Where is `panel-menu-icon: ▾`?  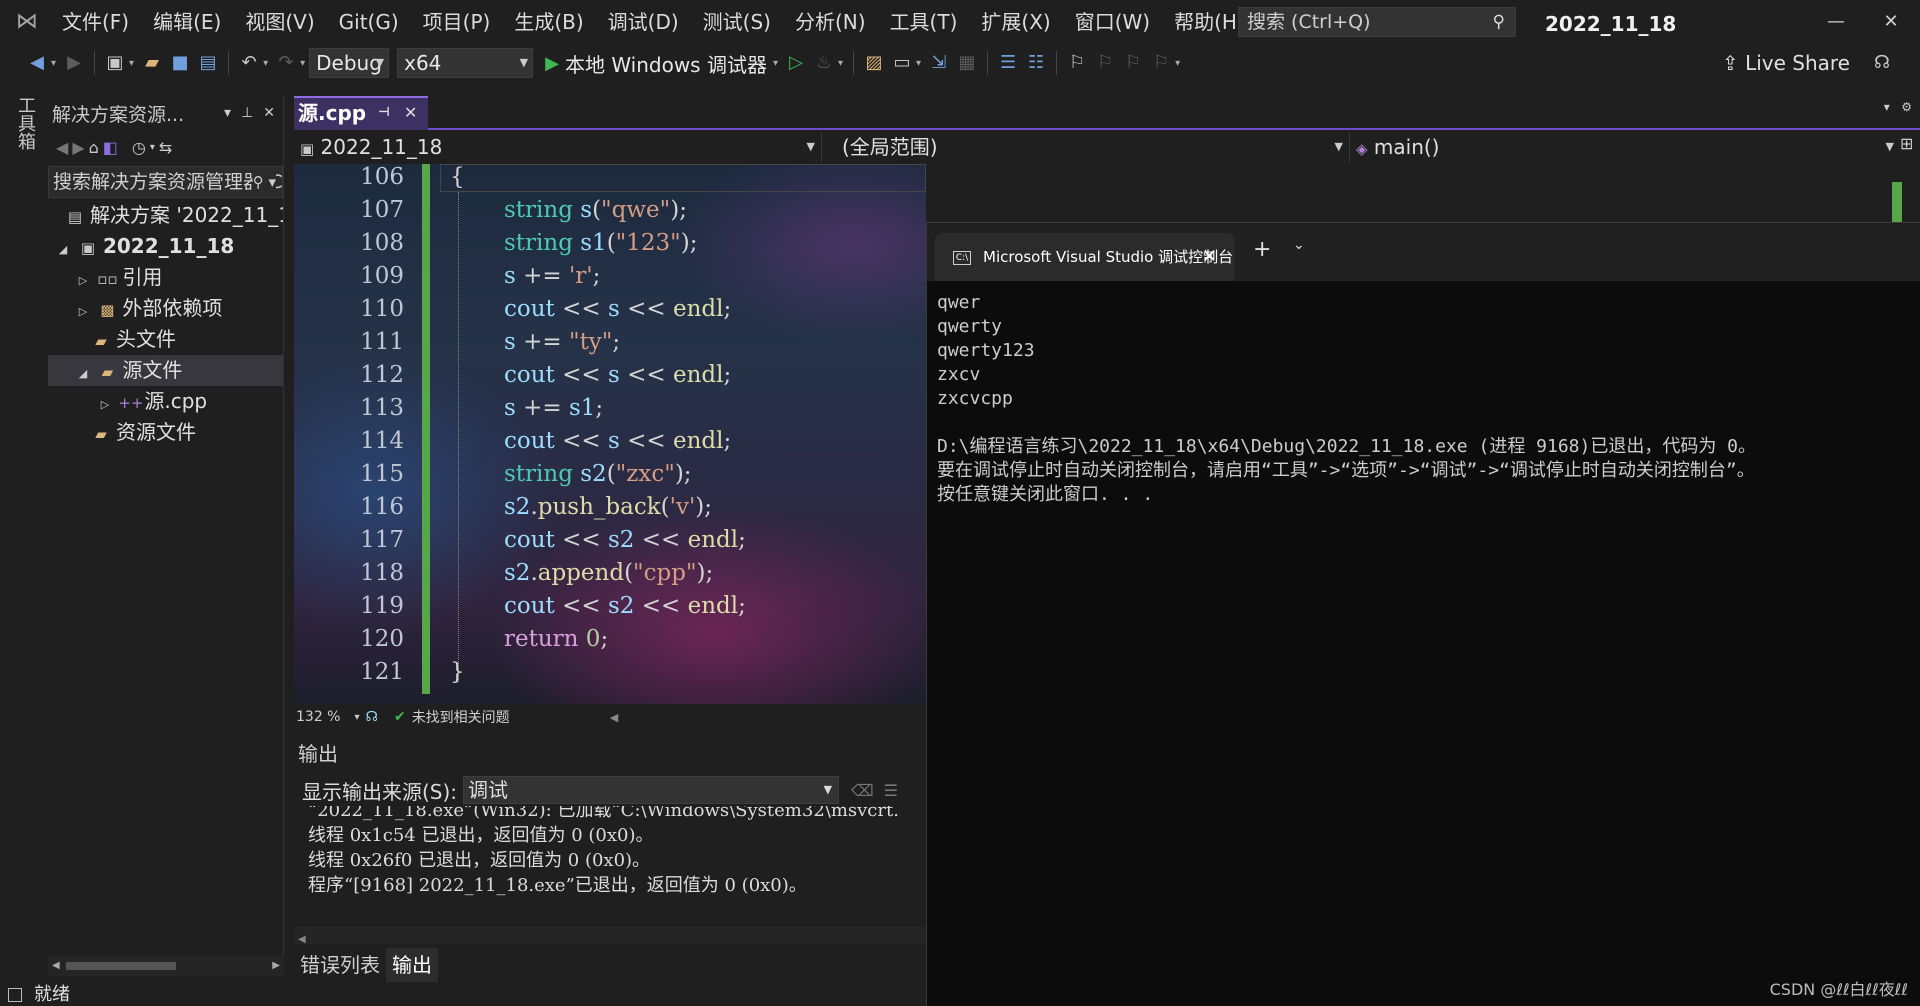
panel-menu-icon: ▾ is located at coordinates (227, 113).